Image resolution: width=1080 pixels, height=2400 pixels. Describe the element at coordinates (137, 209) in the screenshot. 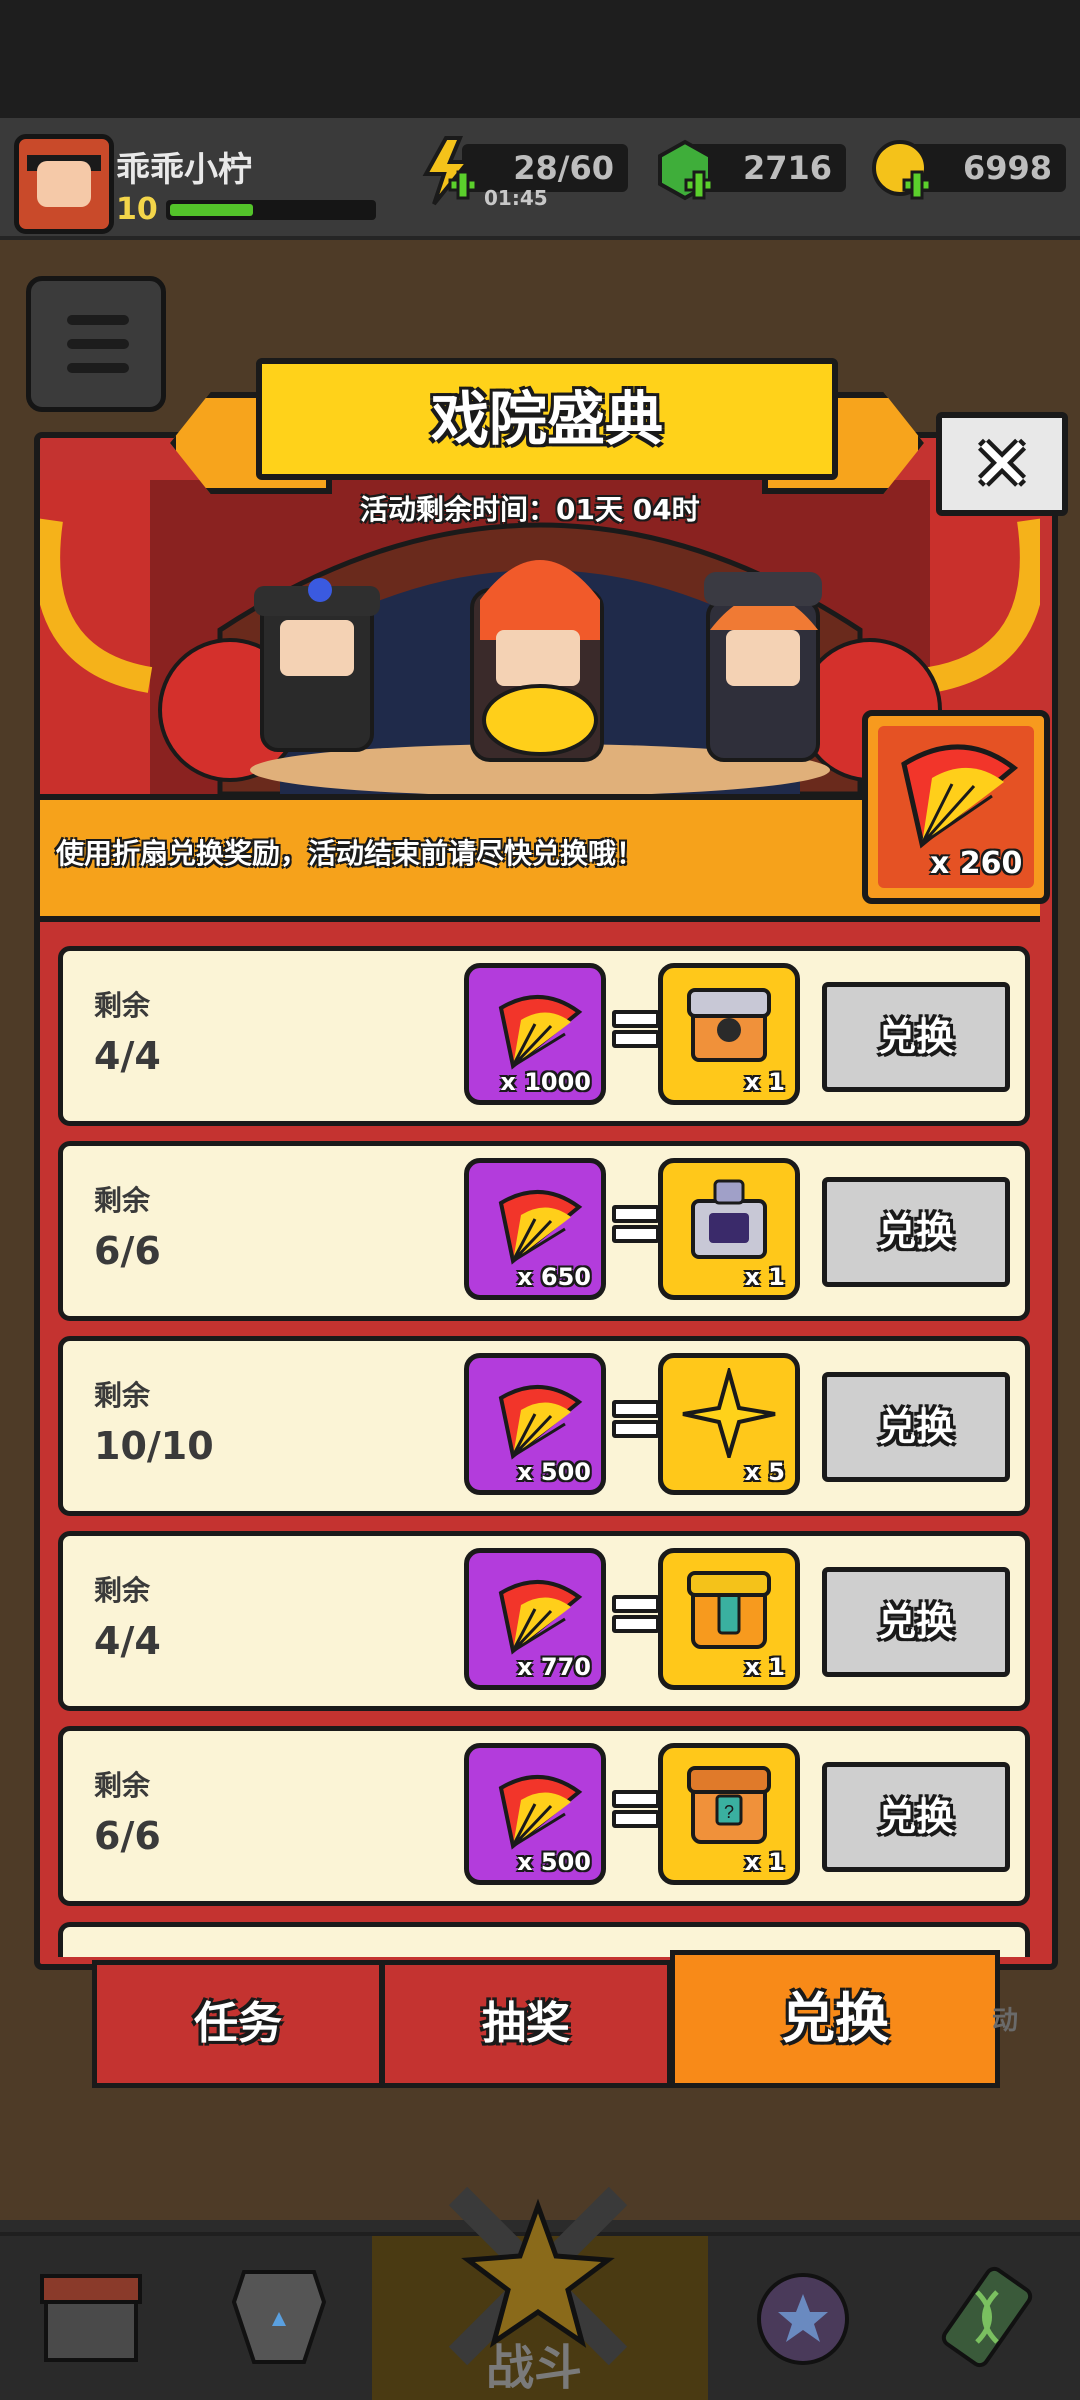

I see `player-level: 10` at that location.